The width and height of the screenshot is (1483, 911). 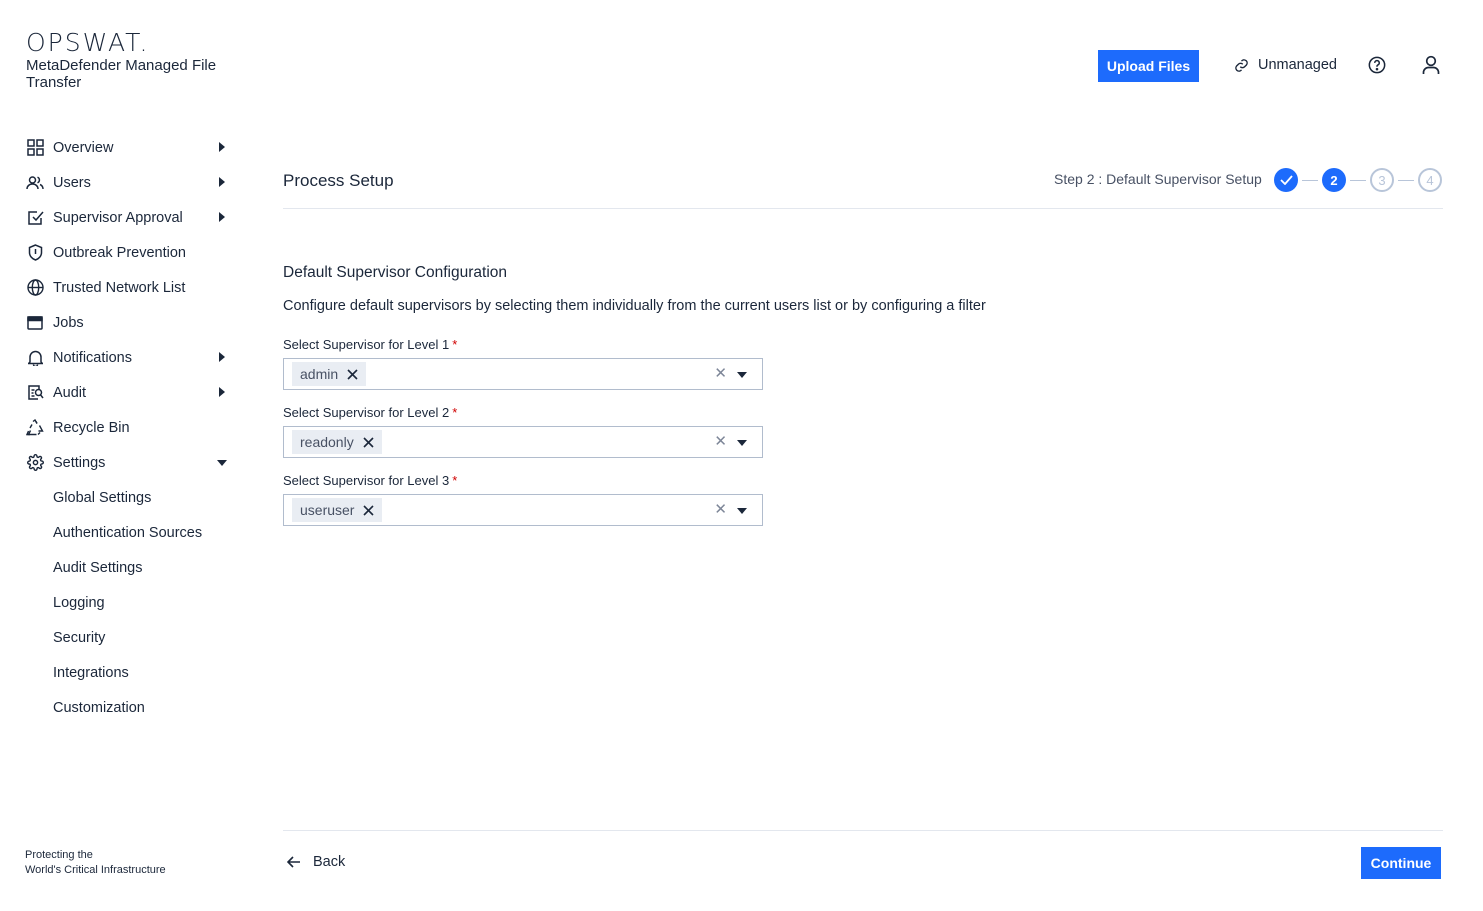 What do you see at coordinates (35, 463) in the screenshot?
I see `gear-icon` at bounding box center [35, 463].